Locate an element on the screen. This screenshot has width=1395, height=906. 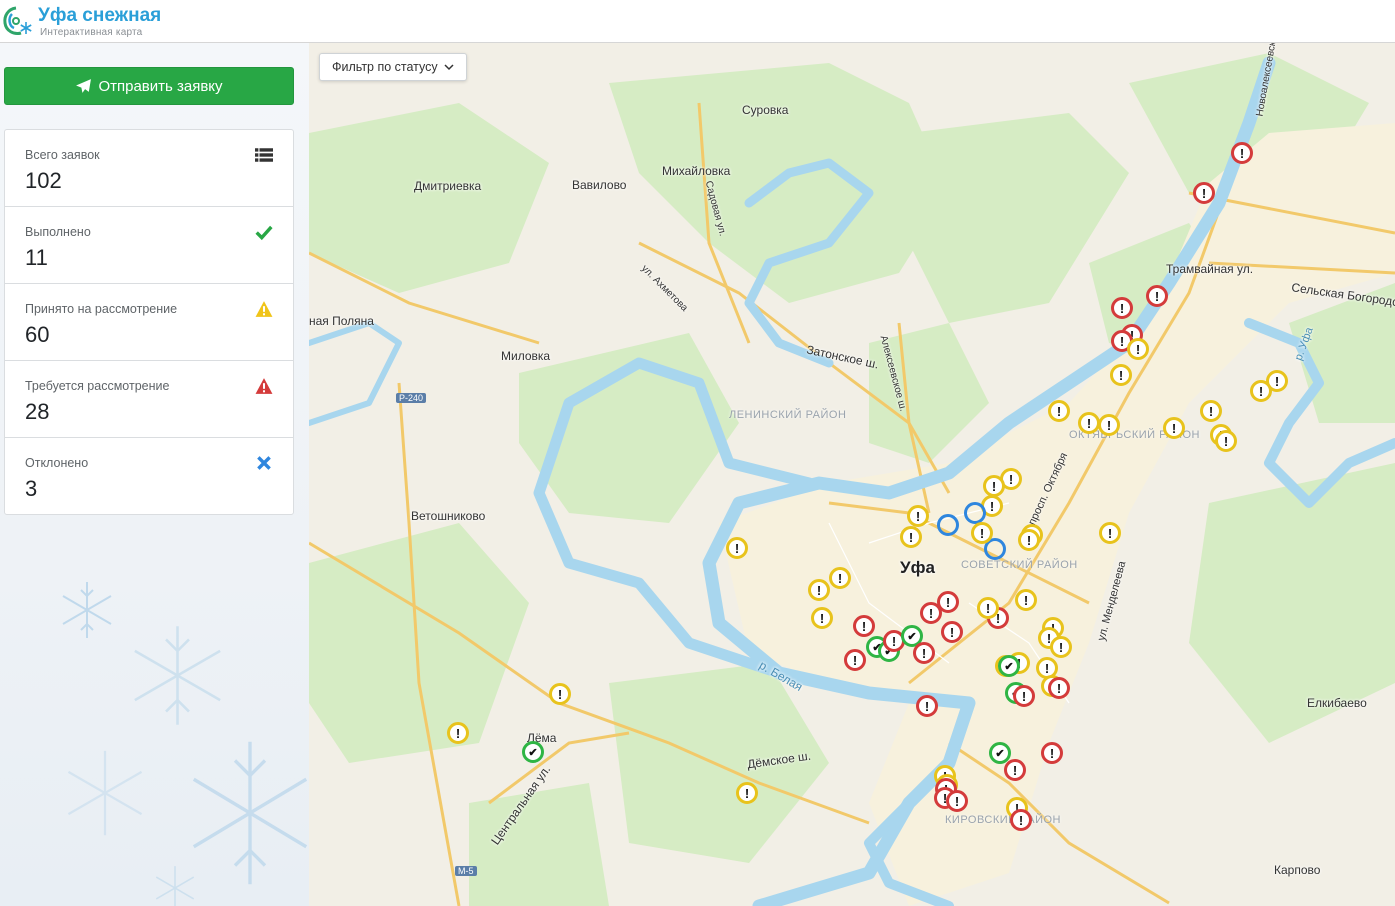
stat-value: 11 is located at coordinates (36, 257).